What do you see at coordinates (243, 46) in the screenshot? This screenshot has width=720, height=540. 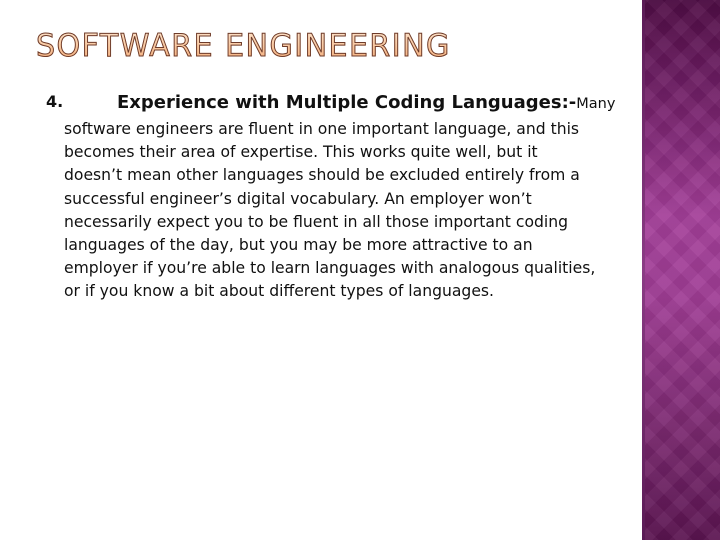 I see `slide-title: SOFTWARE ENGINEERING` at bounding box center [243, 46].